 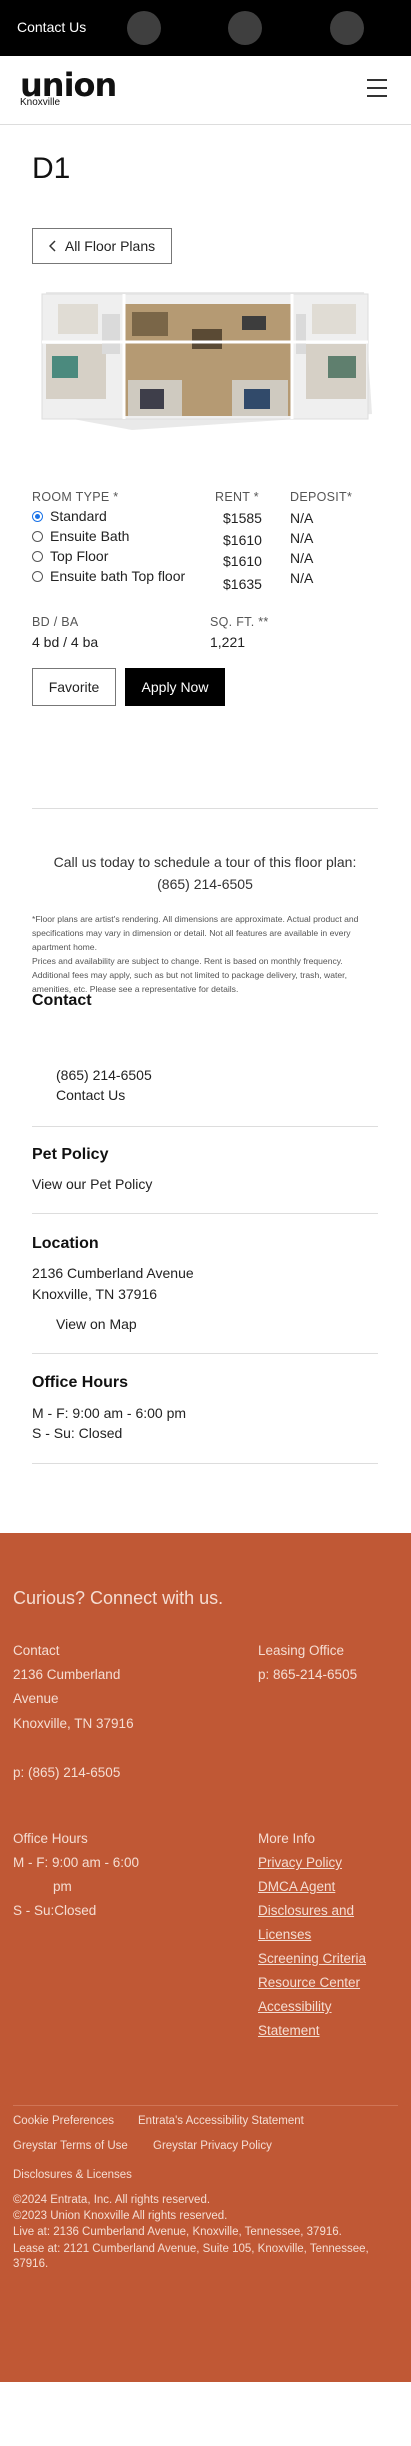 What do you see at coordinates (242, 518) in the screenshot?
I see `rent-value: $1585` at bounding box center [242, 518].